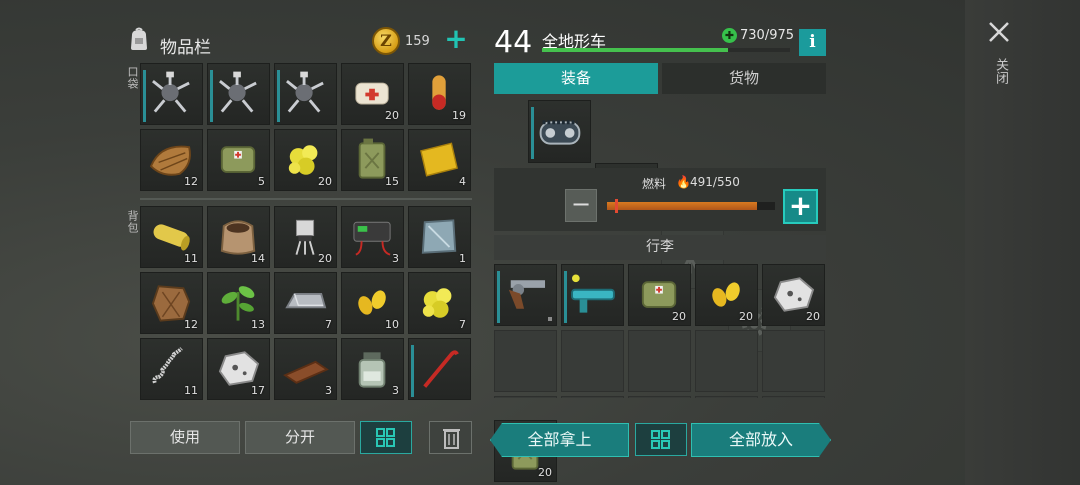  I want to click on info-button: i, so click(812, 42).